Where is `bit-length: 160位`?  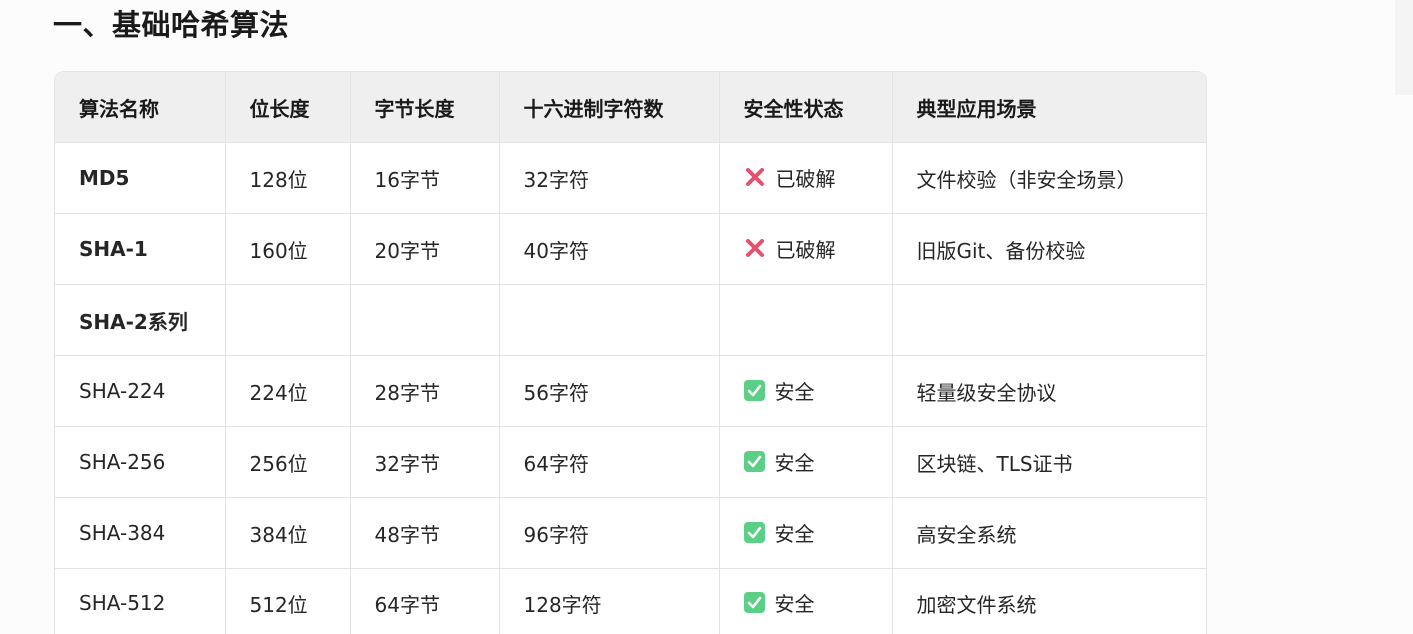 bit-length: 160位 is located at coordinates (288, 249).